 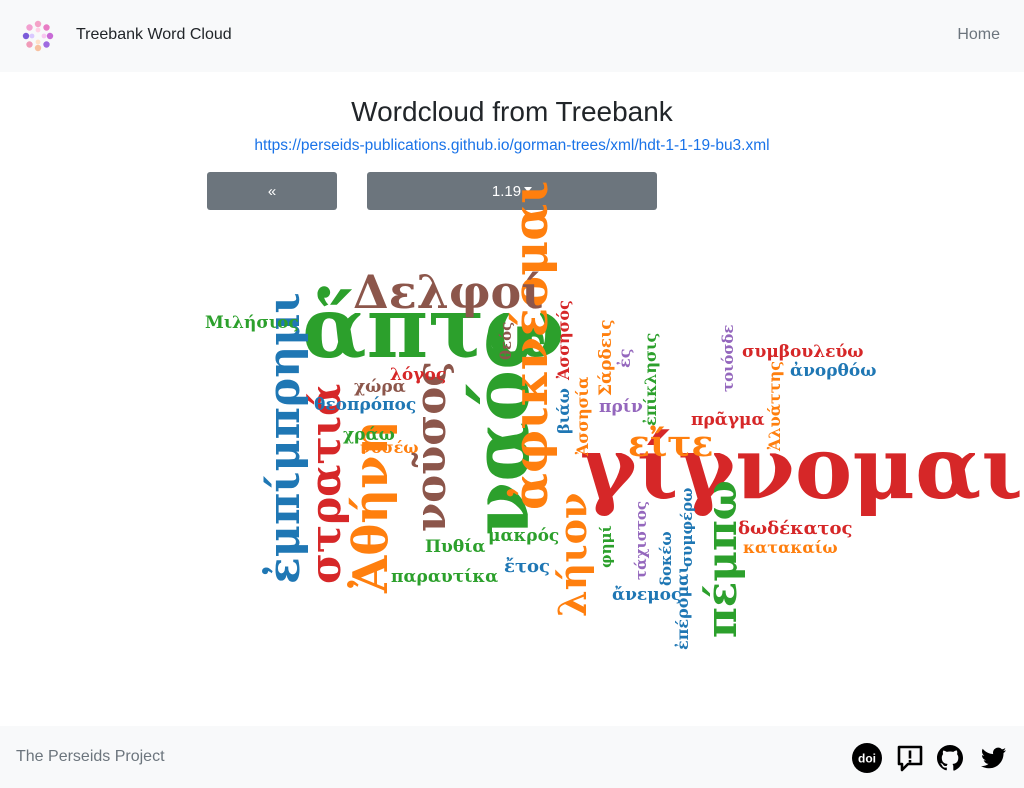 What do you see at coordinates (563, 340) in the screenshot?
I see `cloud-word: Ἀσσησός` at bounding box center [563, 340].